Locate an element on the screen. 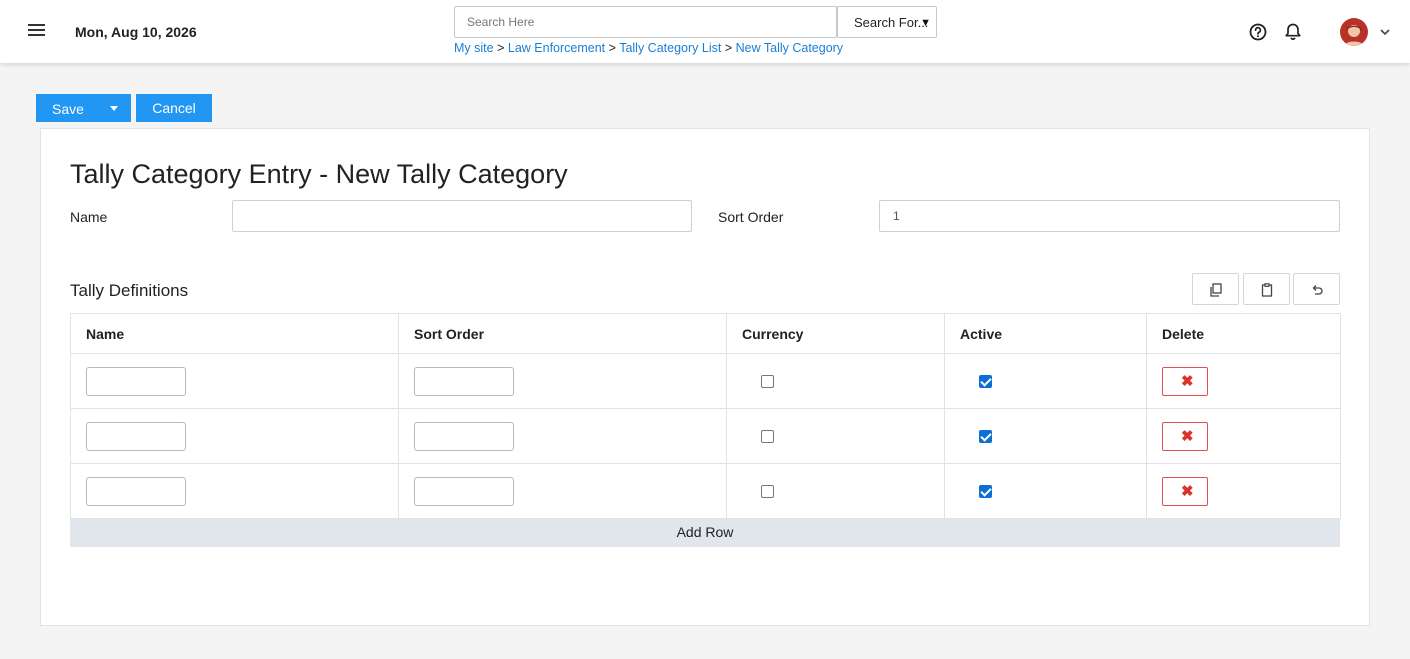 The height and width of the screenshot is (659, 1410). breadcrumb-tally-category-list: Tally Category List is located at coordinates (670, 48).